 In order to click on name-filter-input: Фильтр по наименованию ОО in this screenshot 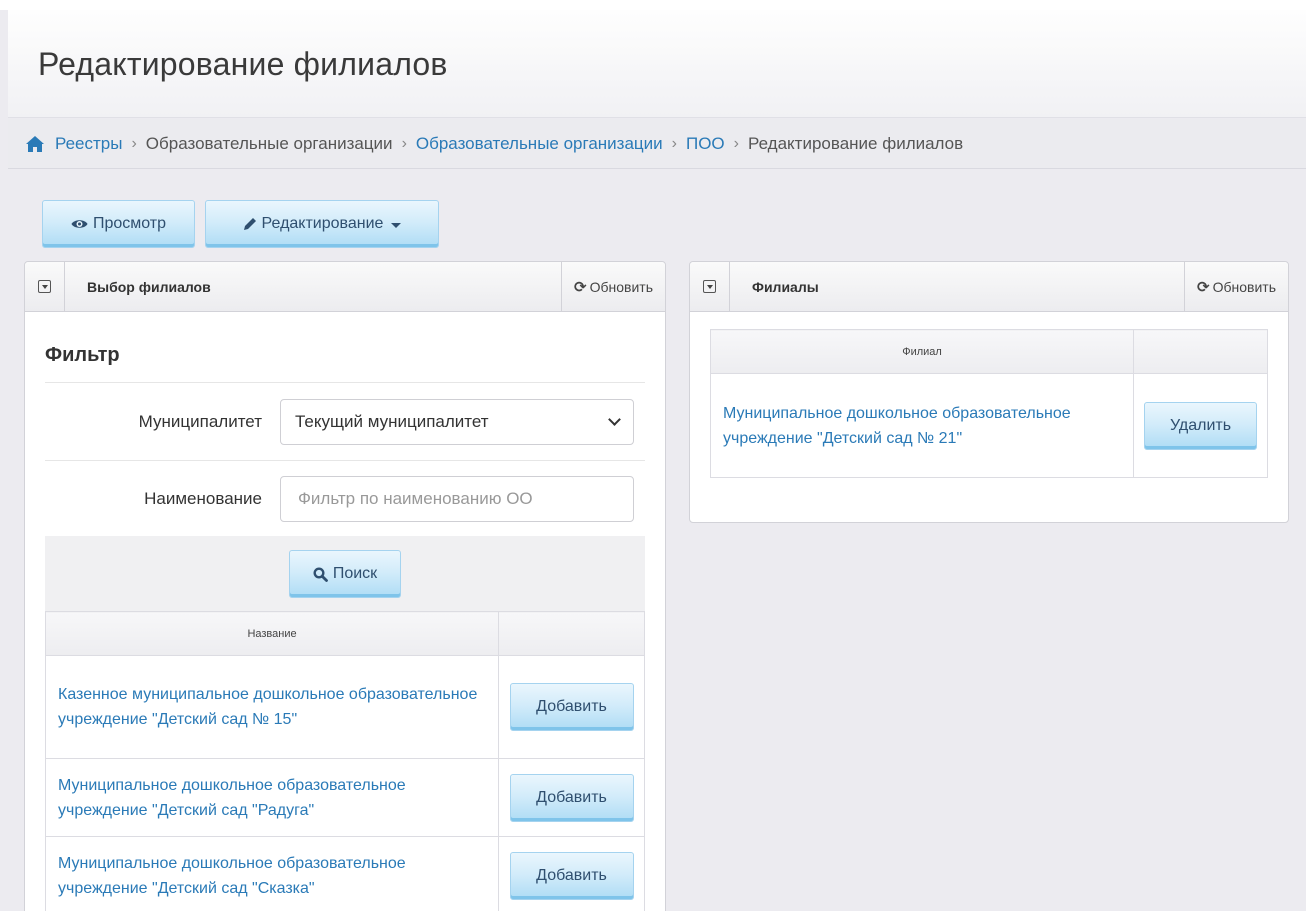, I will do `click(457, 498)`.